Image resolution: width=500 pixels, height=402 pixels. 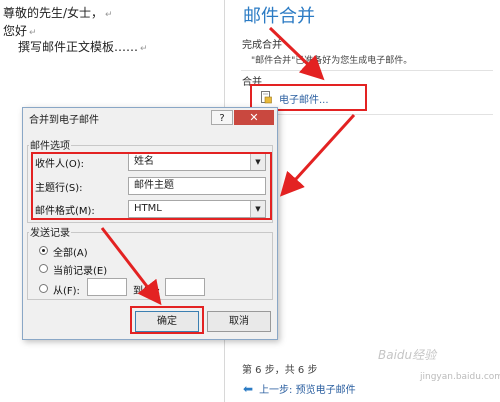 I want to click on watermark-logo: Baidu经验, so click(x=407, y=355).